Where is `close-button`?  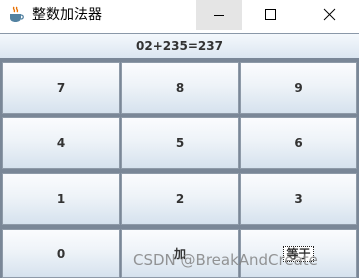
close-button is located at coordinates (329, 15).